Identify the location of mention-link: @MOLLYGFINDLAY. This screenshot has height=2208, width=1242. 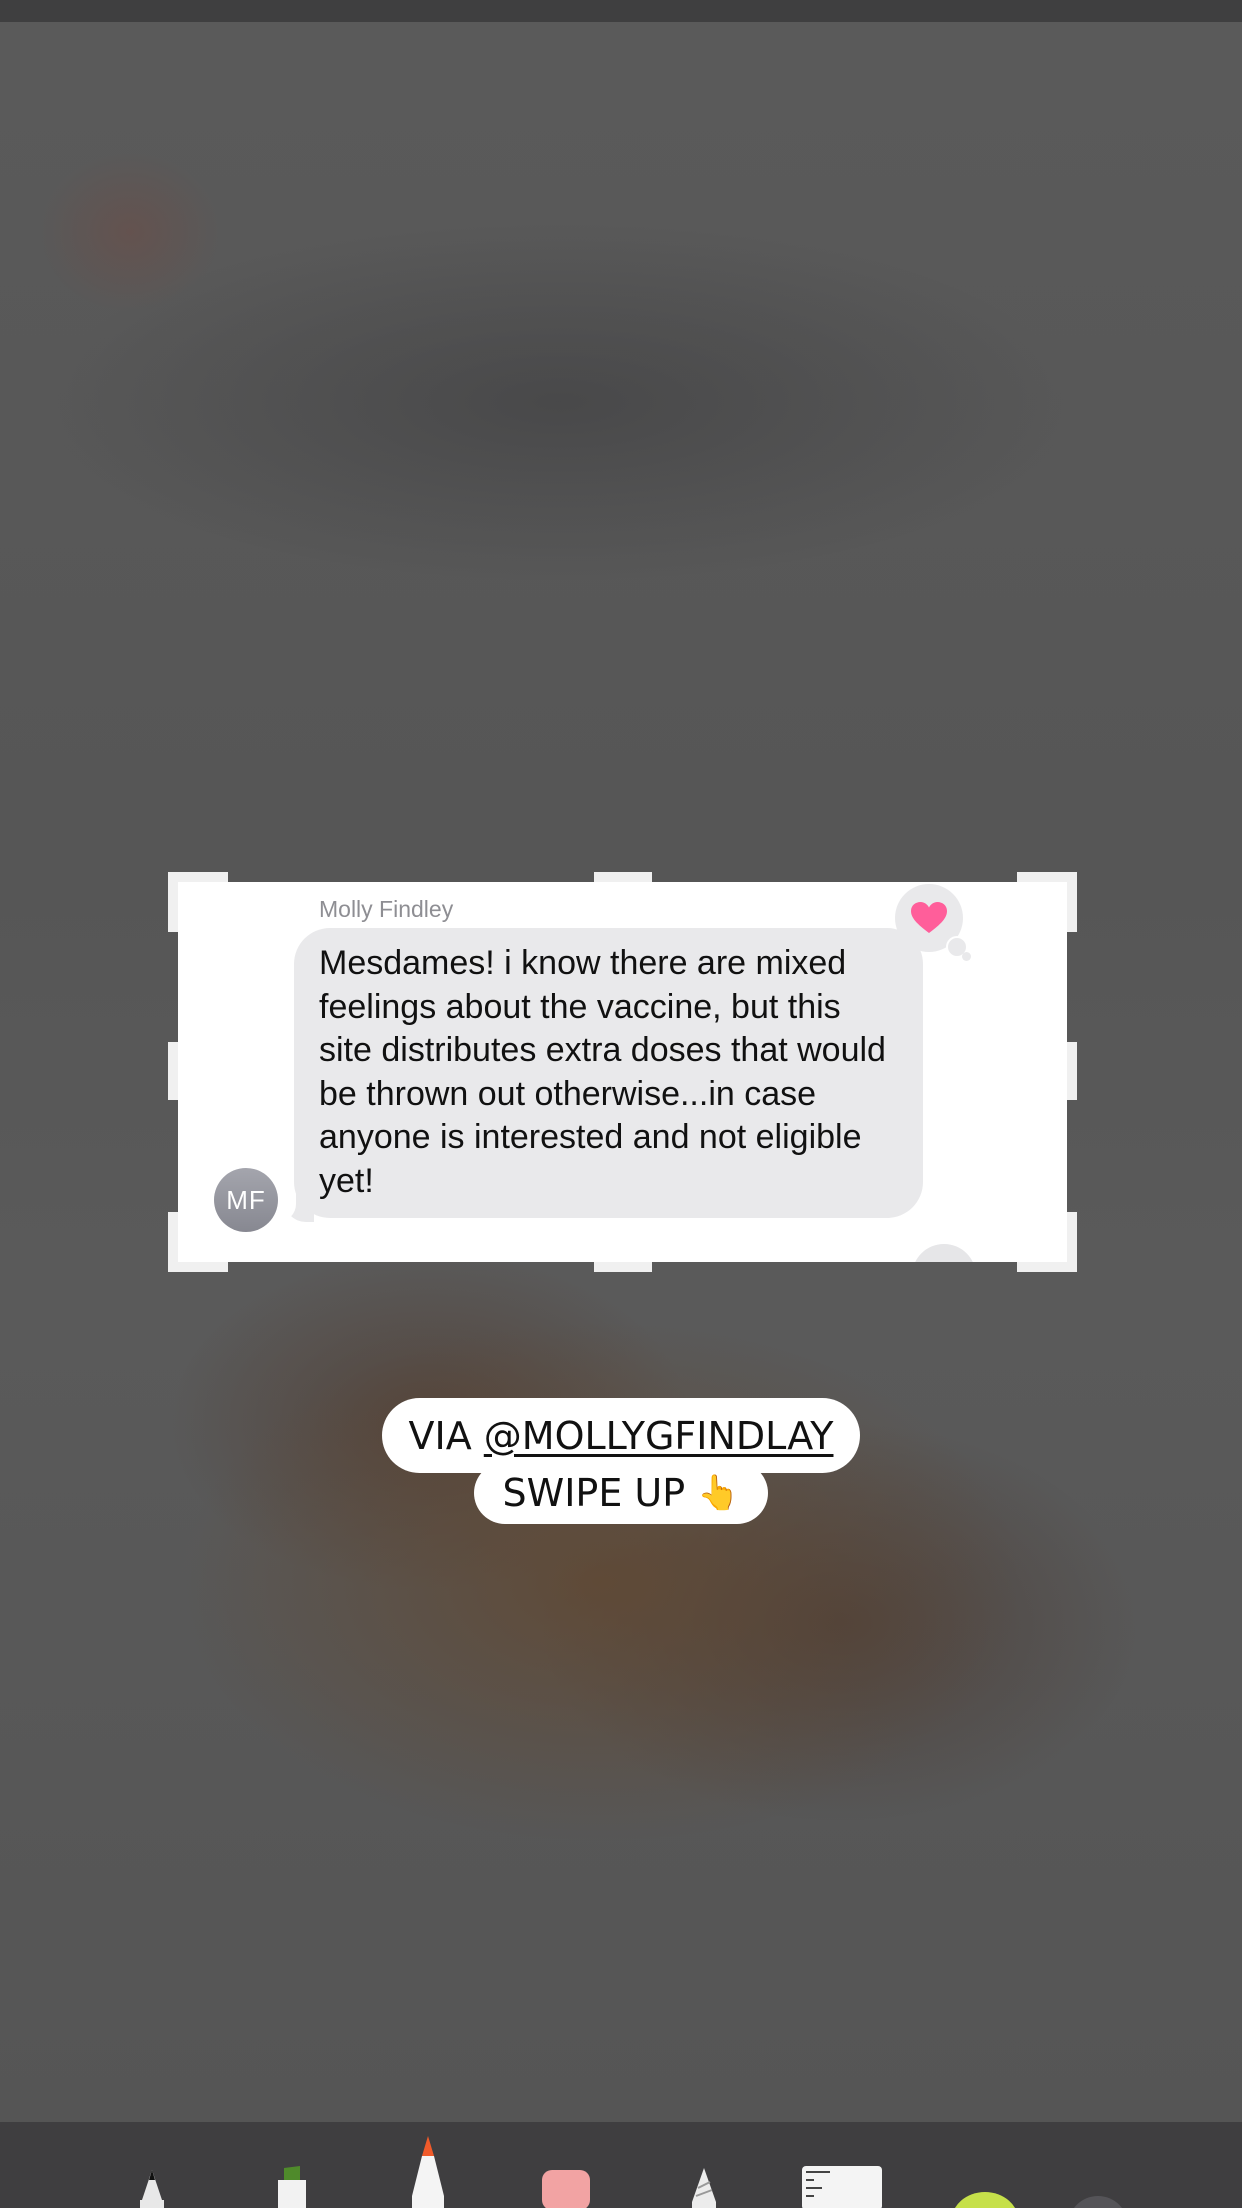
(659, 1436).